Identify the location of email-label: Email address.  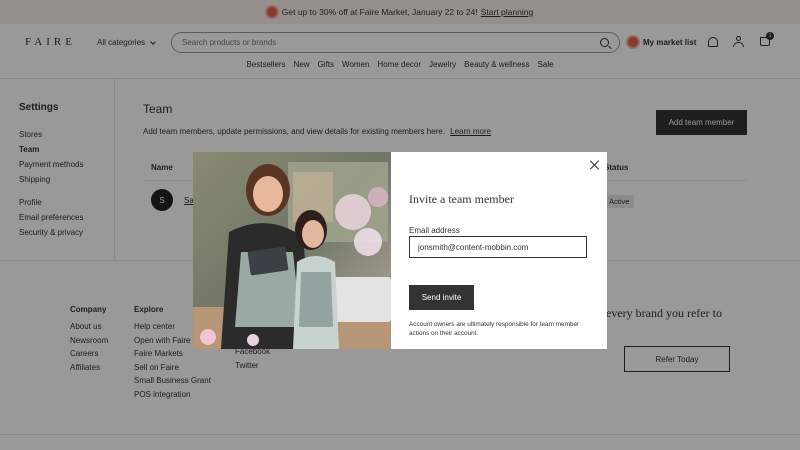
(434, 230).